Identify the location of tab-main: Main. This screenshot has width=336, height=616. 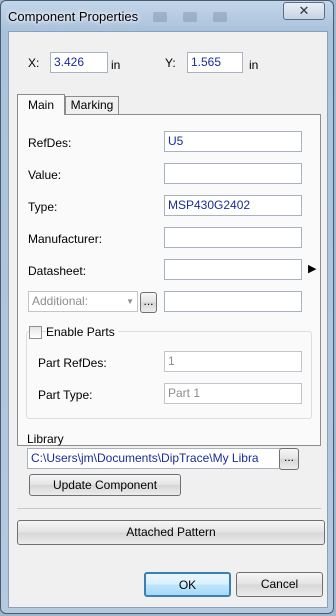
(41, 104).